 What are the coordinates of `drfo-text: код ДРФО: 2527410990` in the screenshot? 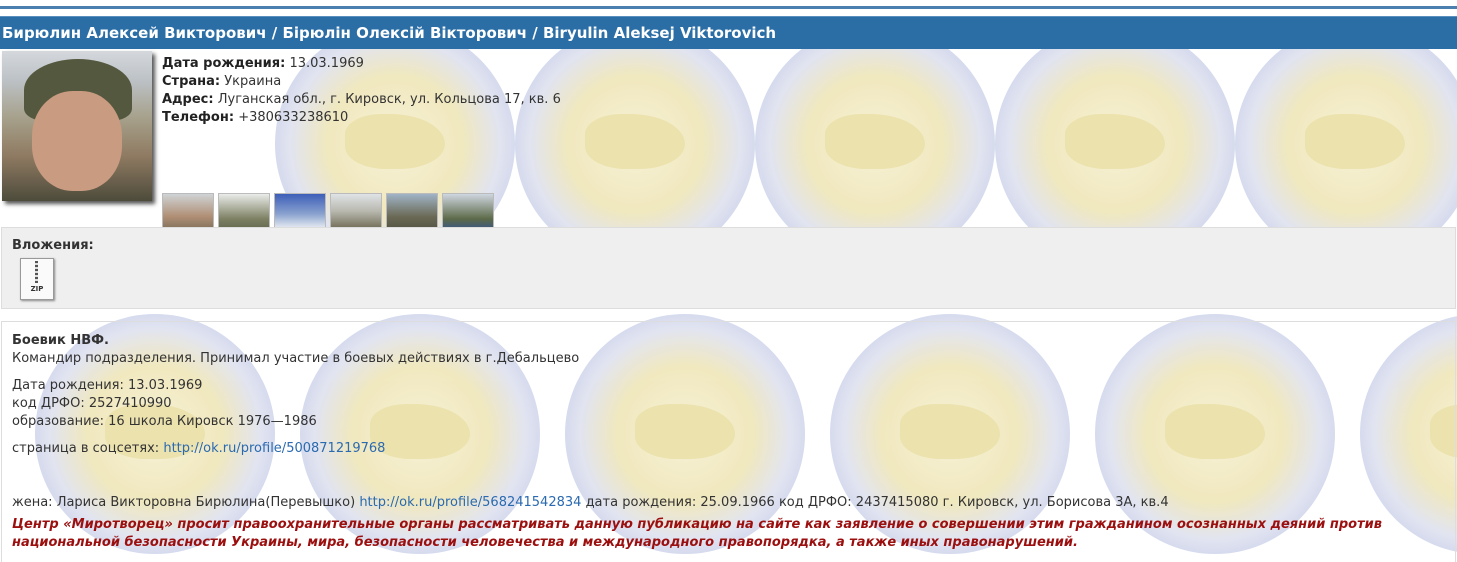 It's located at (92, 403).